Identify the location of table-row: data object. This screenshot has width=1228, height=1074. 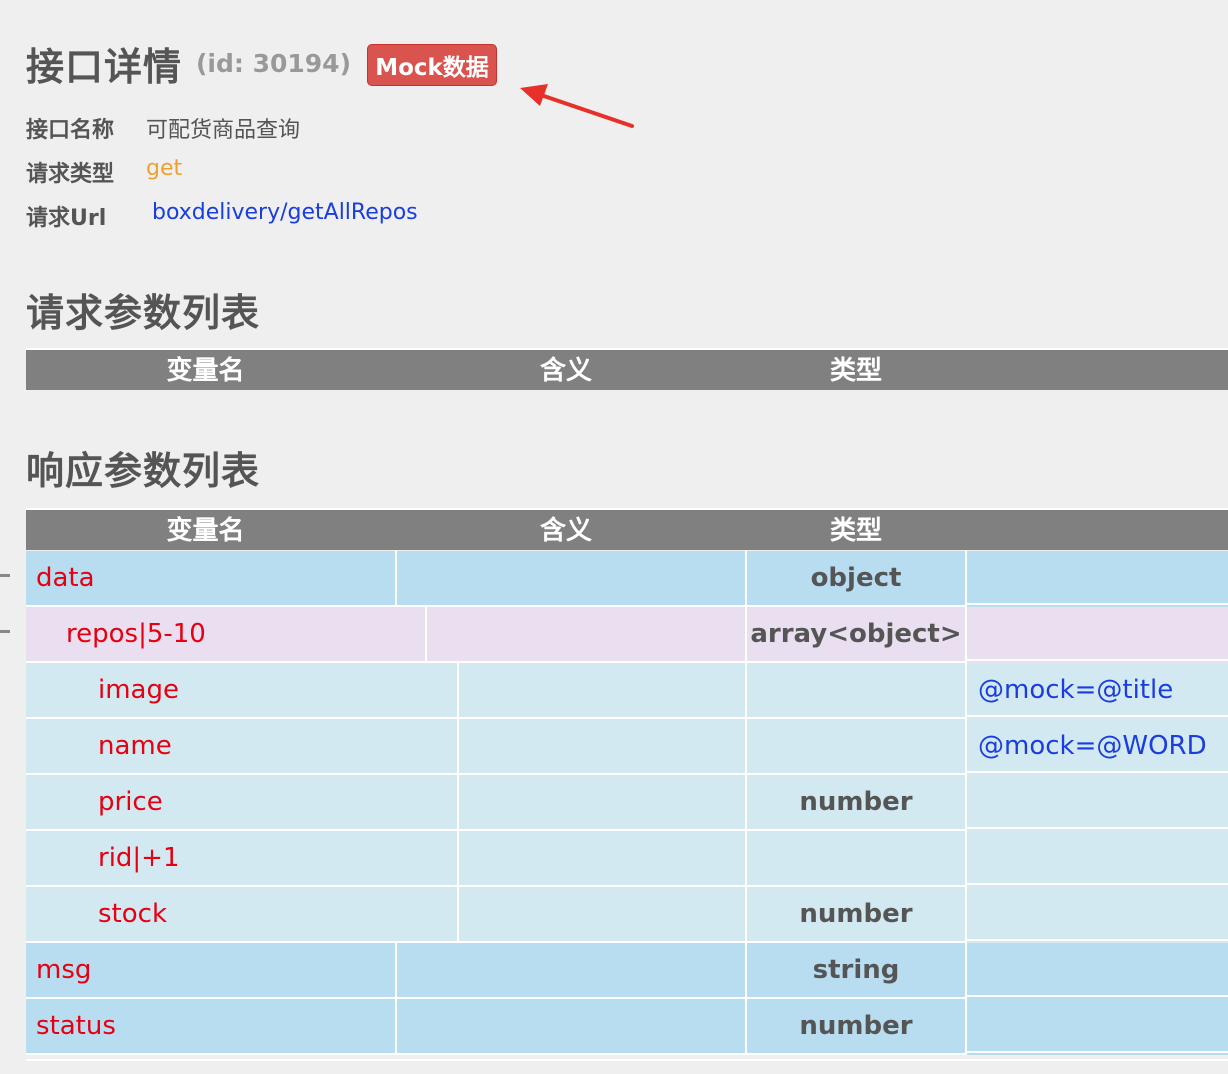
(627, 579).